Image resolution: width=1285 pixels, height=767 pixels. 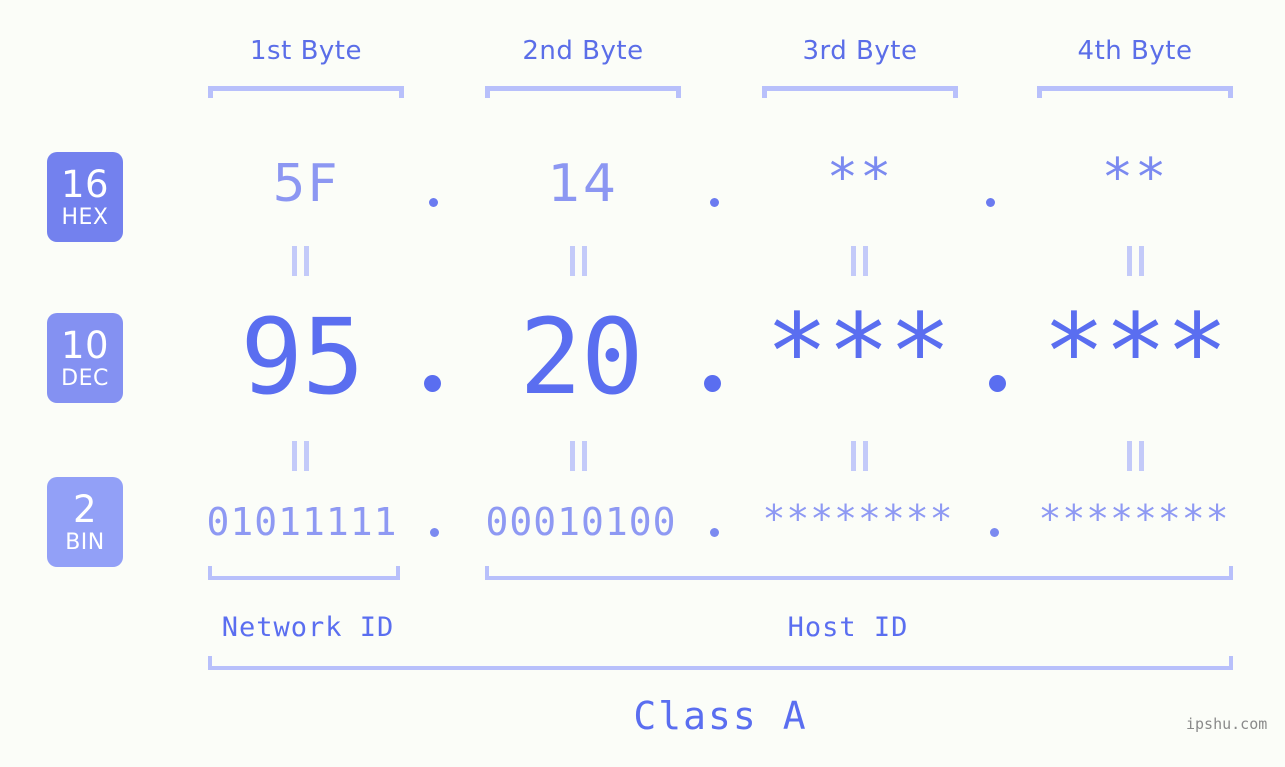 What do you see at coordinates (848, 627) in the screenshot?
I see `host-id-label: Host ID` at bounding box center [848, 627].